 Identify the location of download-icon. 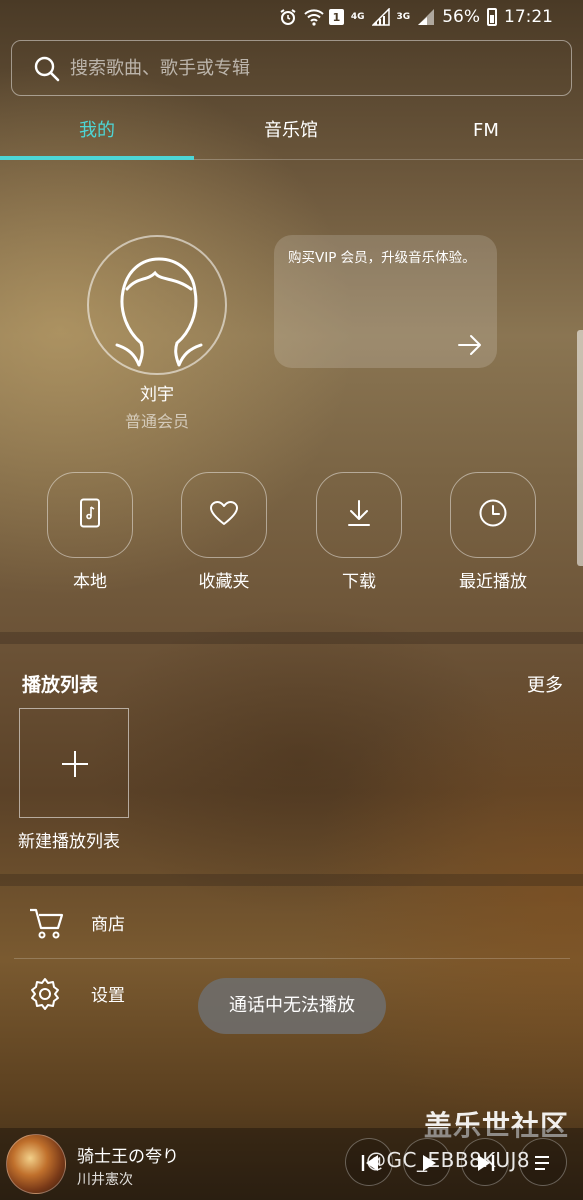
(359, 515).